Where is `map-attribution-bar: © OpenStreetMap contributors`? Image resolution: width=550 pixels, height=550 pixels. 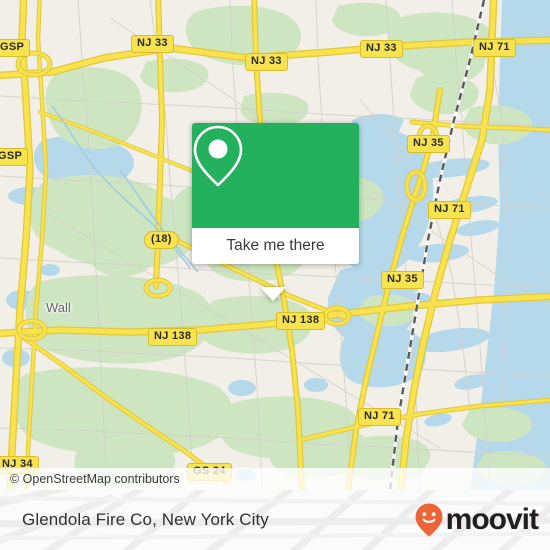 map-attribution-bar: © OpenStreetMap contributors is located at coordinates (275, 479).